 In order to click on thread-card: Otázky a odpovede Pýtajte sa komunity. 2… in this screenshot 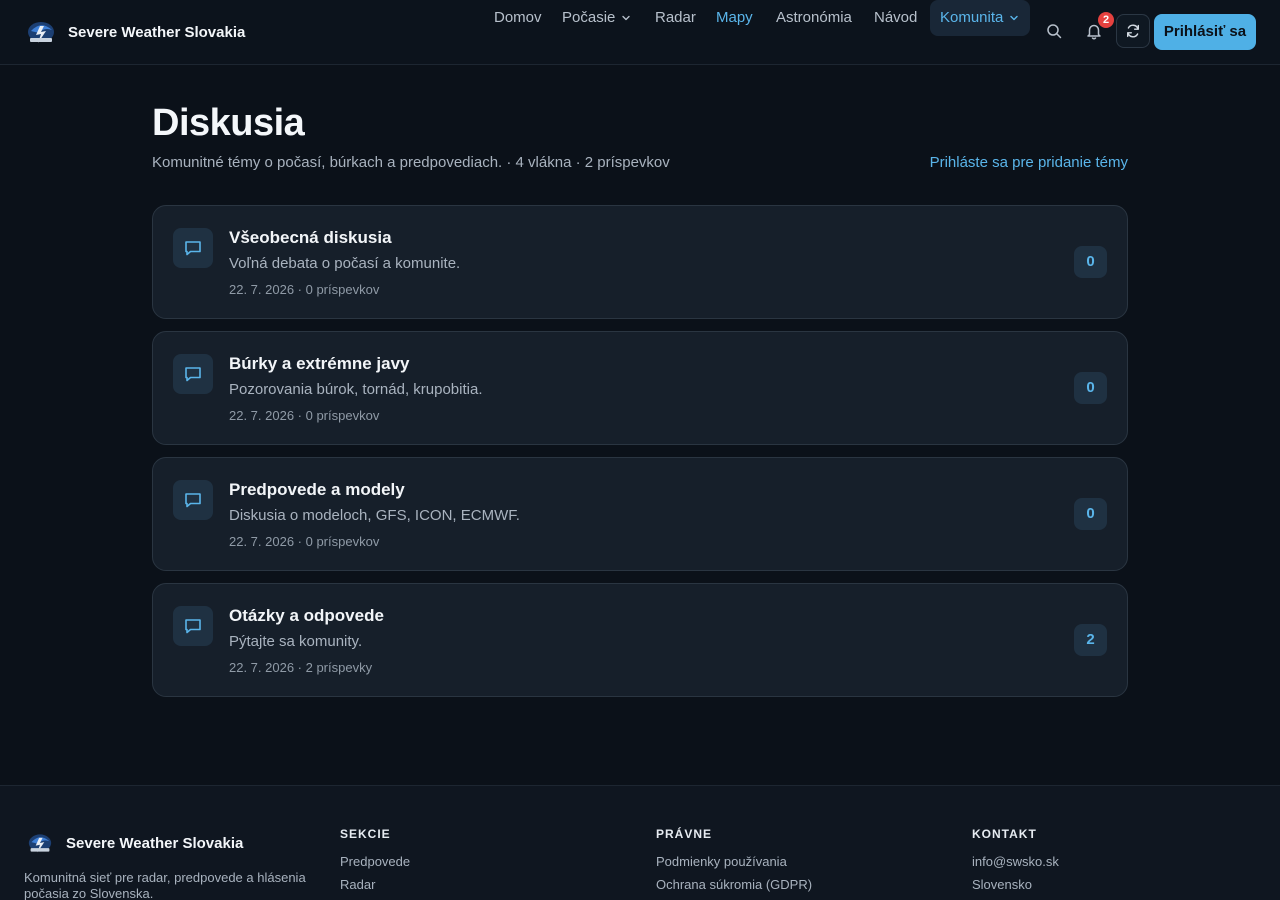, I will do `click(640, 640)`.